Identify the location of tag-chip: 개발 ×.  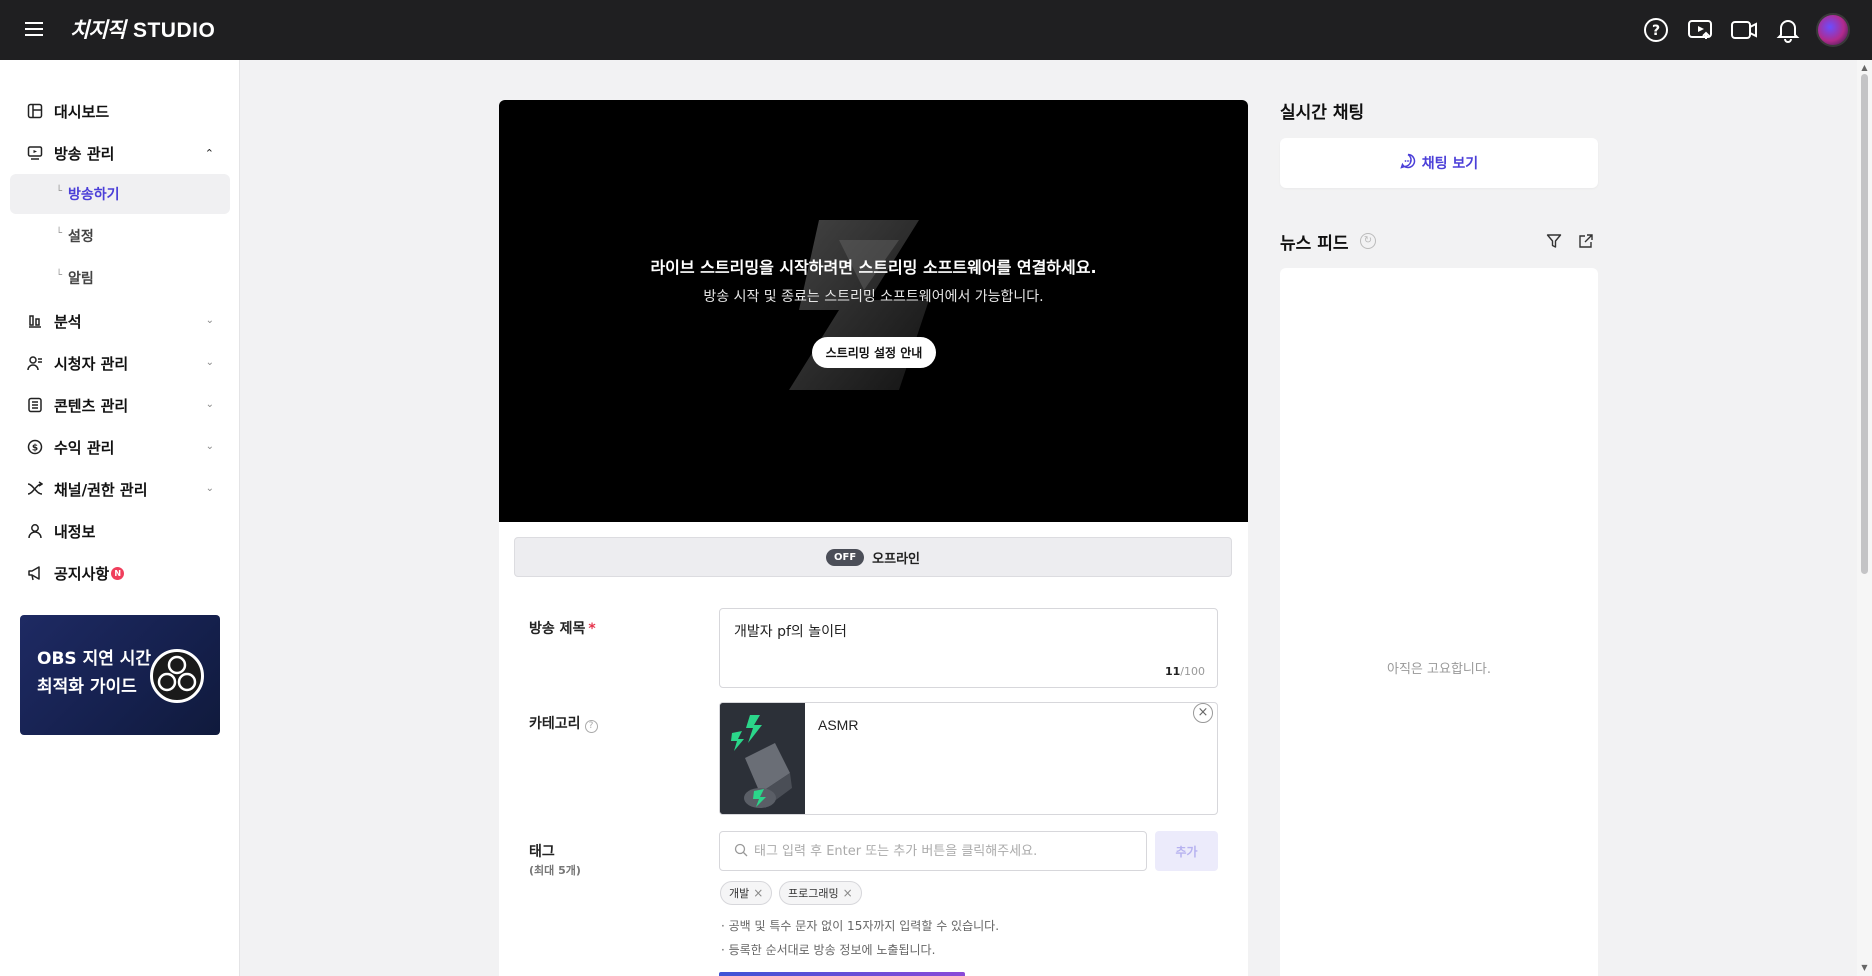
(746, 893).